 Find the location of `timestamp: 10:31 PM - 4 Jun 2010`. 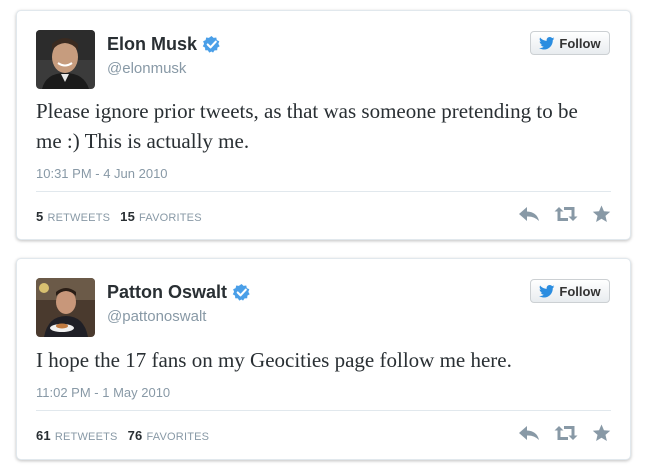

timestamp: 10:31 PM - 4 Jun 2010 is located at coordinates (102, 173).